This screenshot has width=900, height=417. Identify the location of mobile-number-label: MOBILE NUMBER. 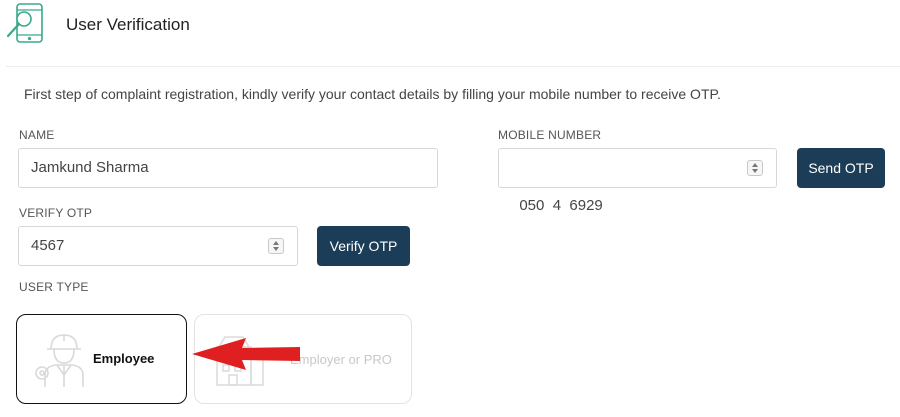
(550, 135).